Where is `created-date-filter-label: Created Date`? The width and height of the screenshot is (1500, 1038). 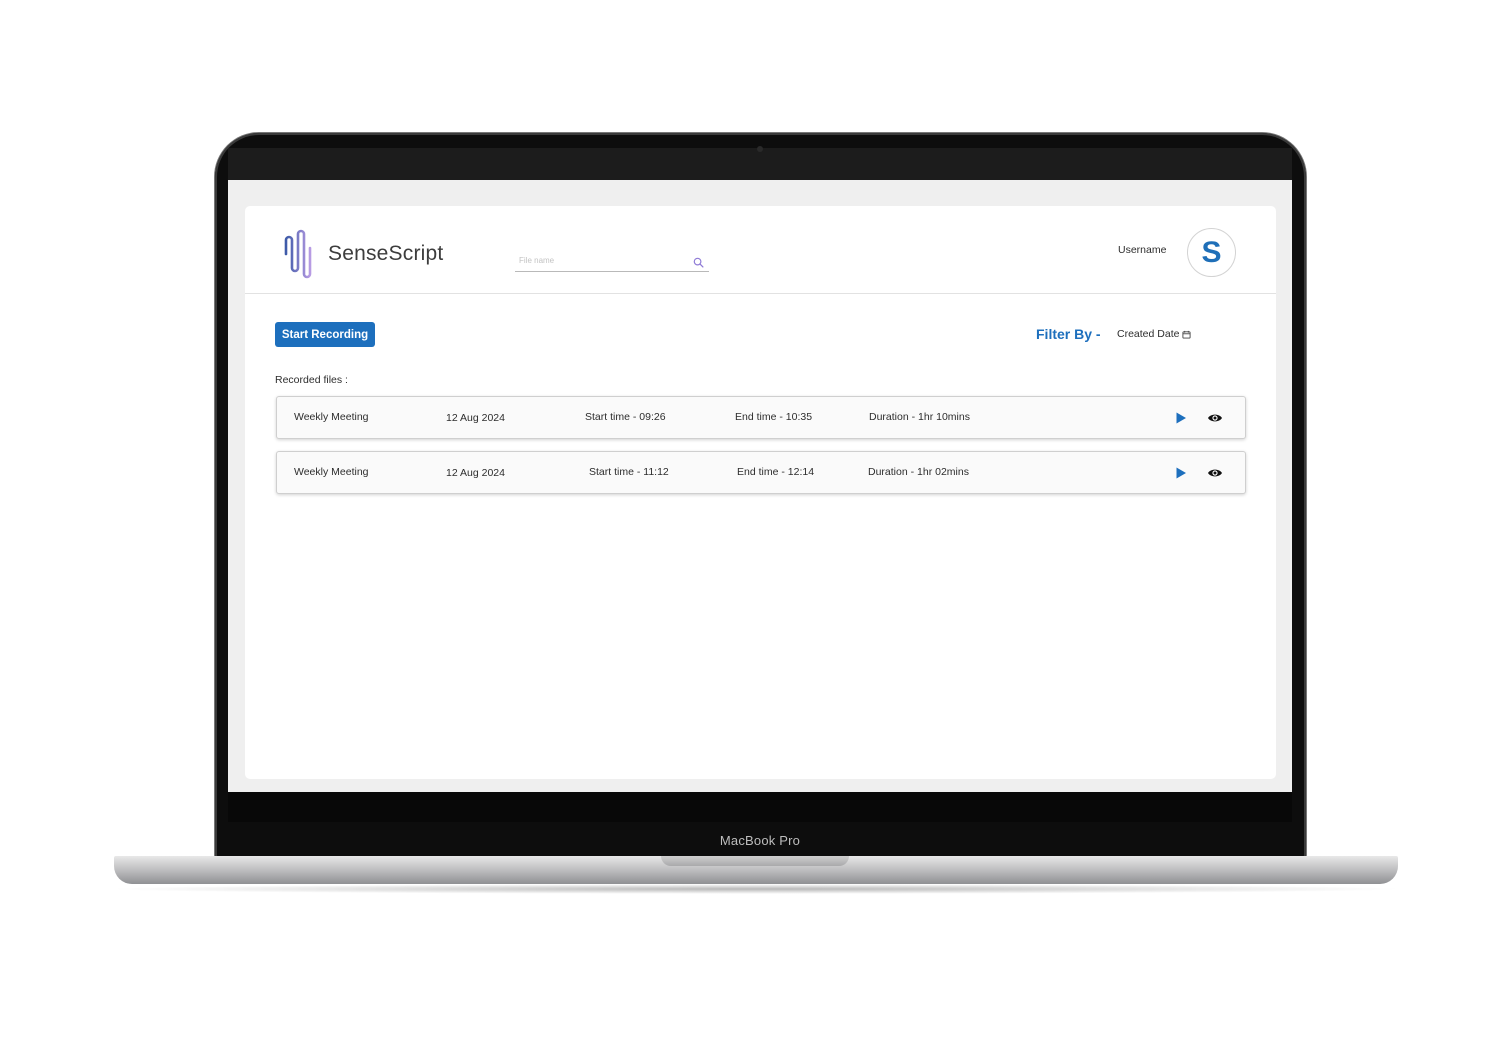 created-date-filter-label: Created Date is located at coordinates (1148, 334).